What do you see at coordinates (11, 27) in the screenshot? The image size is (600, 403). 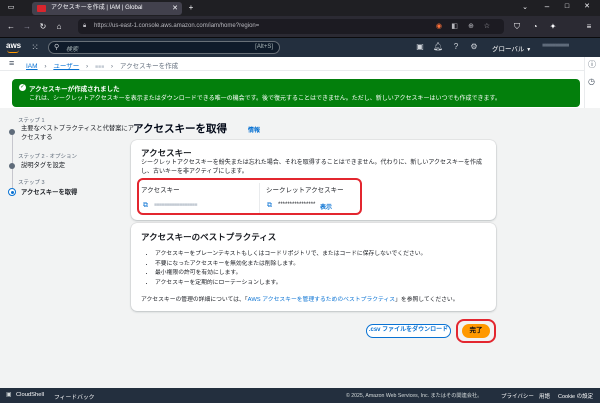 I see `back-icon: ←` at bounding box center [11, 27].